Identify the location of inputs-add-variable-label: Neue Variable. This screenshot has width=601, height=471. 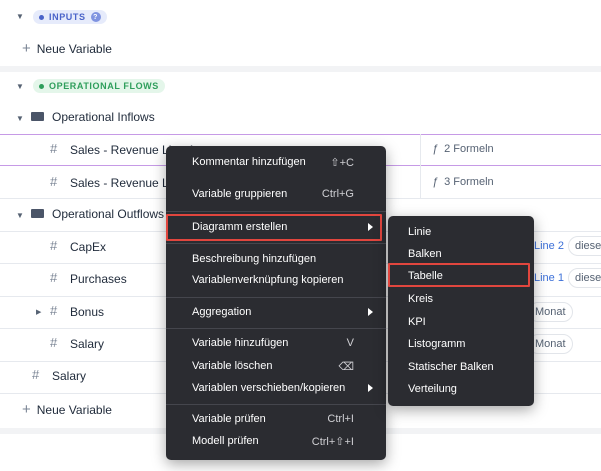
(74, 48).